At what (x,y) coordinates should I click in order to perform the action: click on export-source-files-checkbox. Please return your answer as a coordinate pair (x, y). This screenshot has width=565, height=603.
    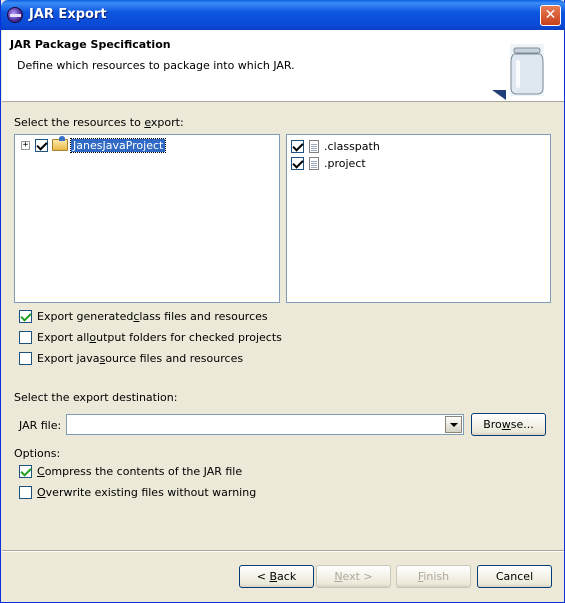
    Looking at the image, I should click on (25, 358).